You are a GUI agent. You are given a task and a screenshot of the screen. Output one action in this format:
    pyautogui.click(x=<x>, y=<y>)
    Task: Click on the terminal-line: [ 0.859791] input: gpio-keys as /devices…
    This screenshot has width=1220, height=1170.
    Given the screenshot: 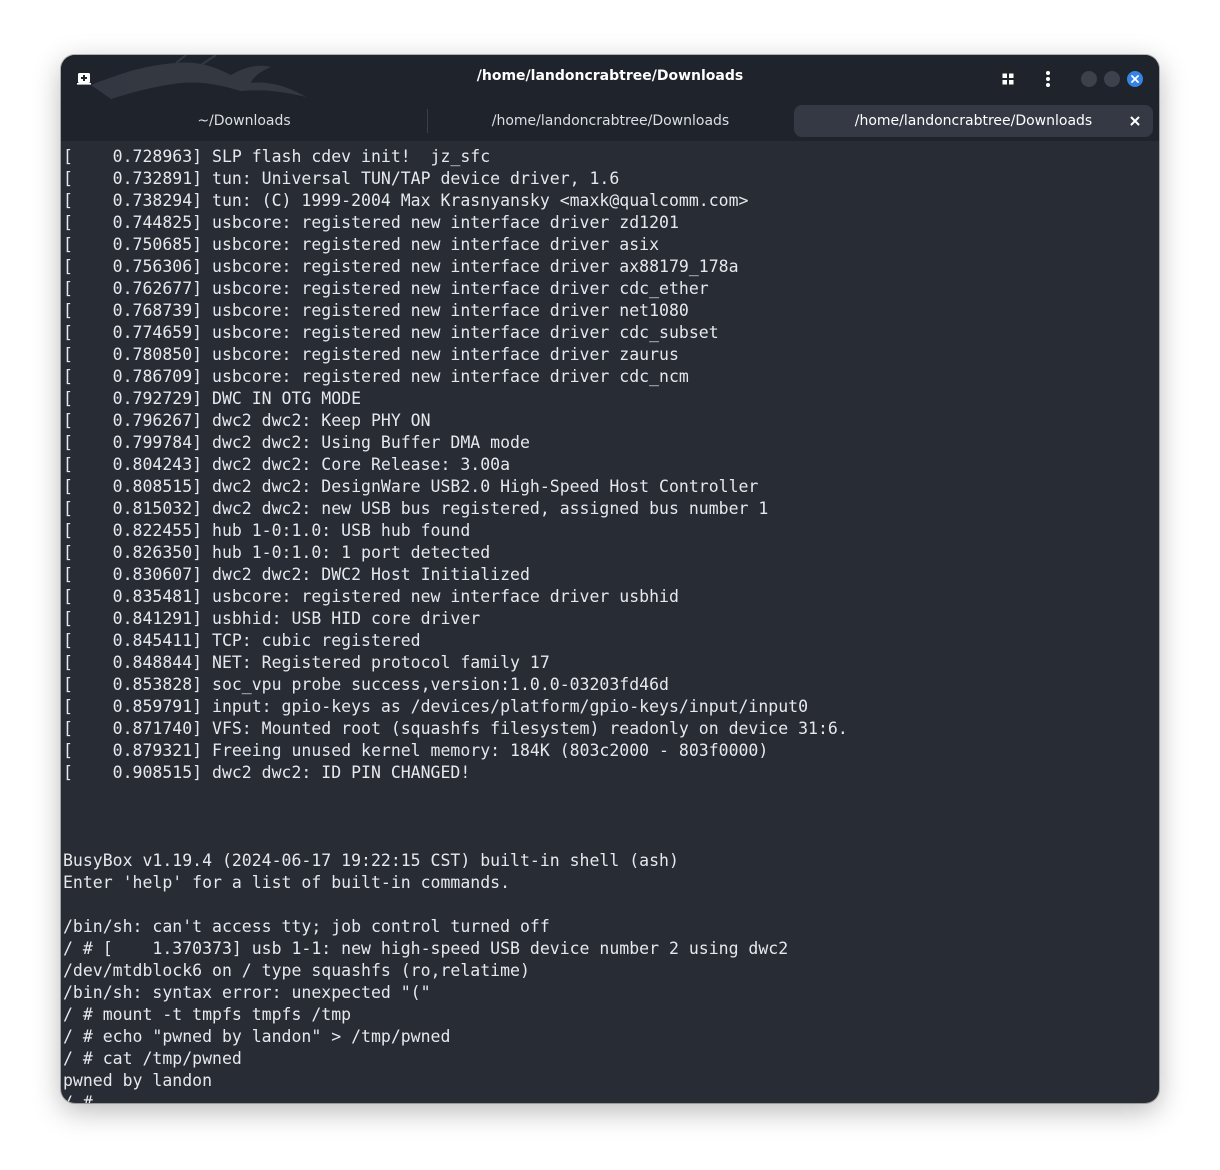 What is the action you would take?
    pyautogui.click(x=436, y=706)
    